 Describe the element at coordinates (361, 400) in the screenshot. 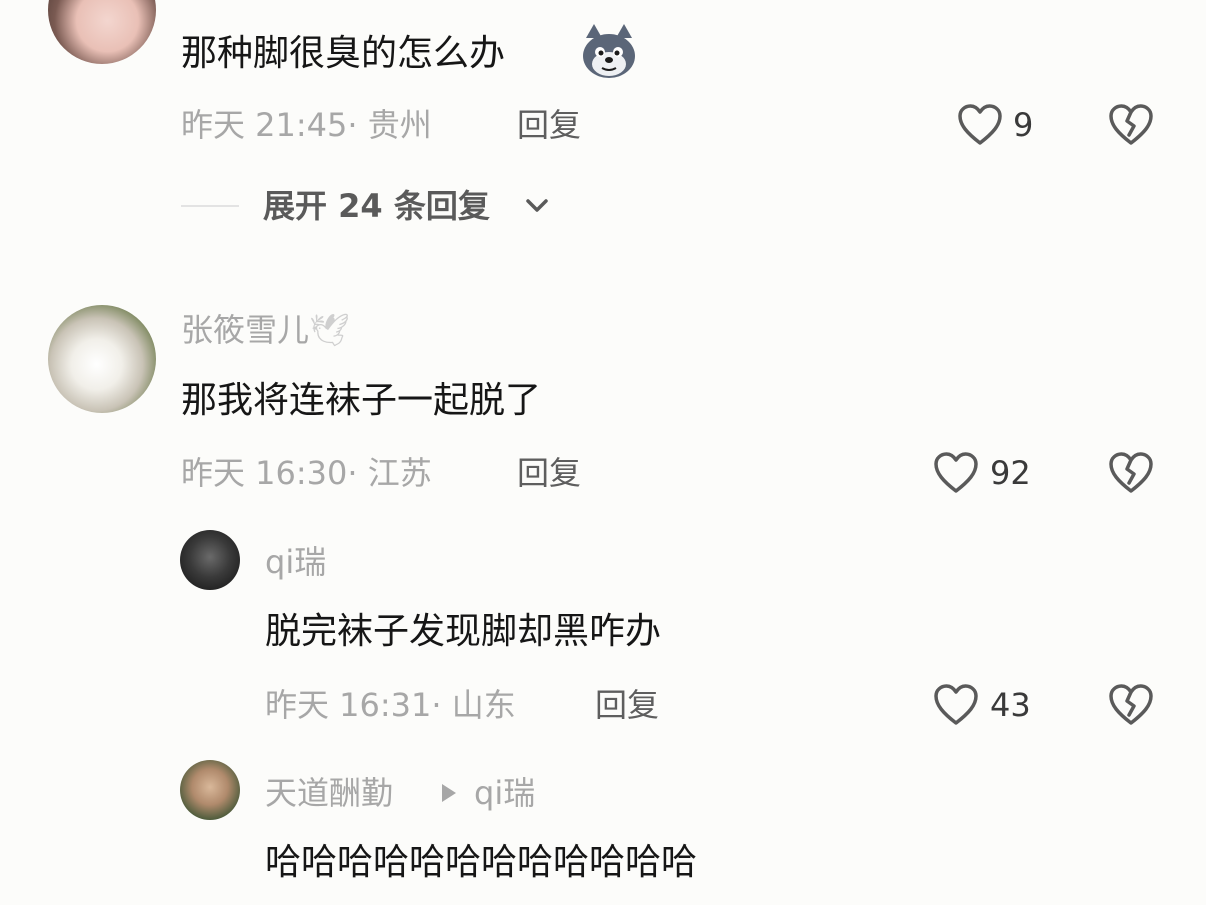

I see `comment-text: 那我将连袜子一起脱了` at that location.